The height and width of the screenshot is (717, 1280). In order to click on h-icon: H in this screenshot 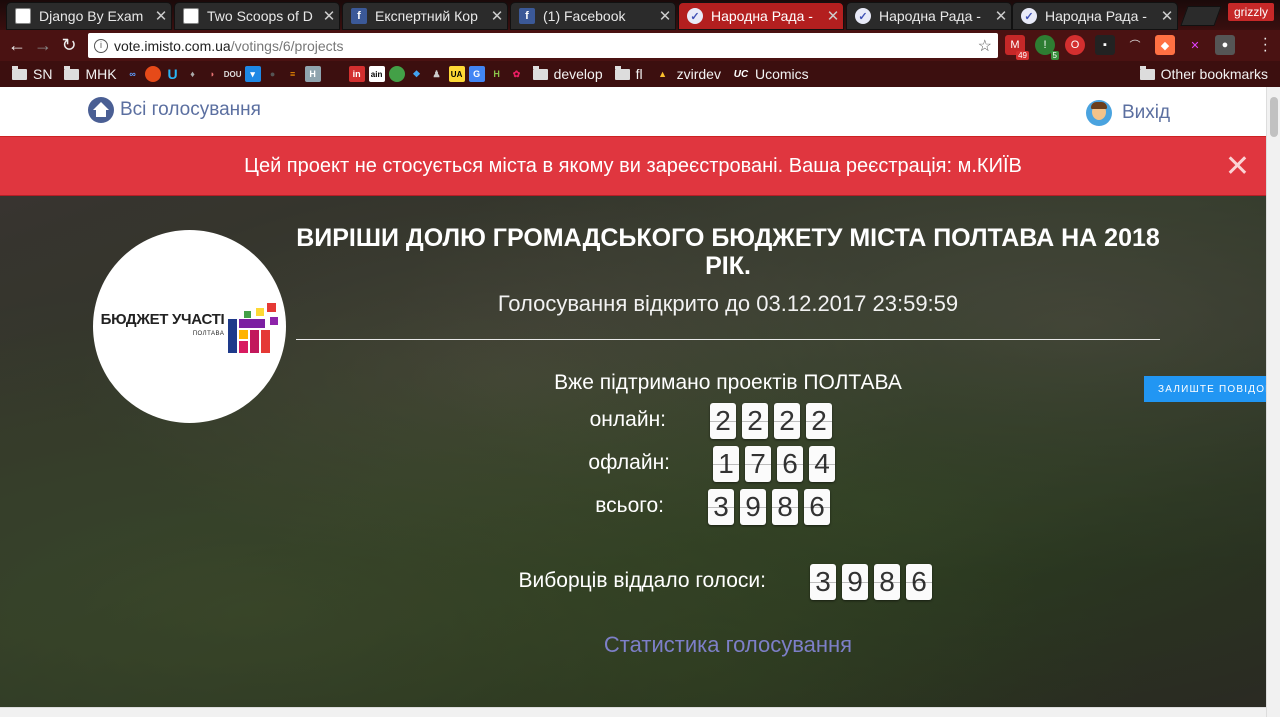, I will do `click(312, 74)`.